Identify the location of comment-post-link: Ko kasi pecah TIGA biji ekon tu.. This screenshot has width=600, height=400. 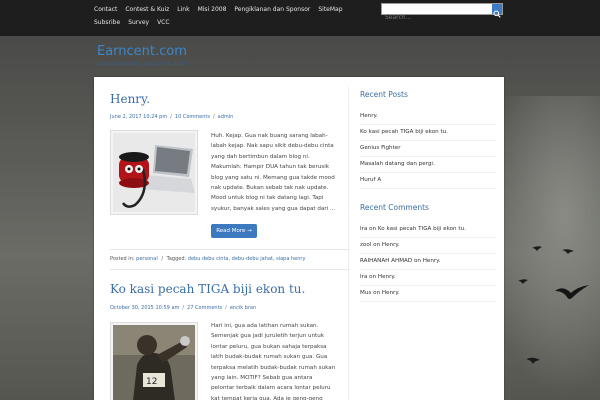
(422, 229).